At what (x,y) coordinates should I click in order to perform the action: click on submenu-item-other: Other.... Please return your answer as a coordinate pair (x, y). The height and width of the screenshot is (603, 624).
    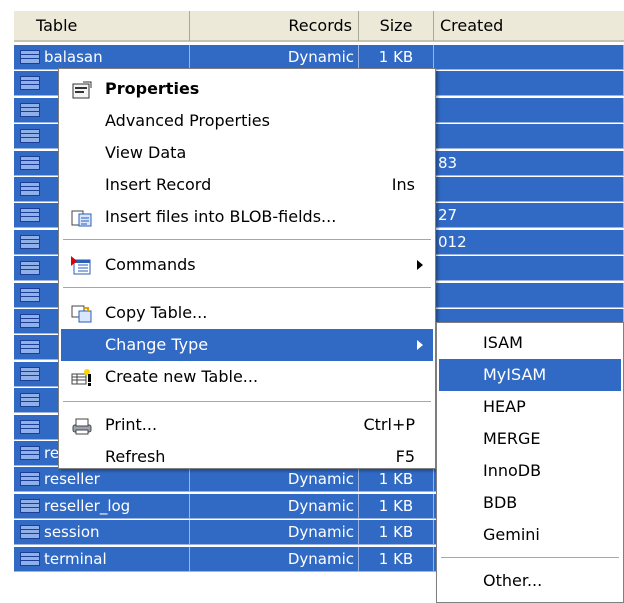
    Looking at the image, I should click on (530, 581).